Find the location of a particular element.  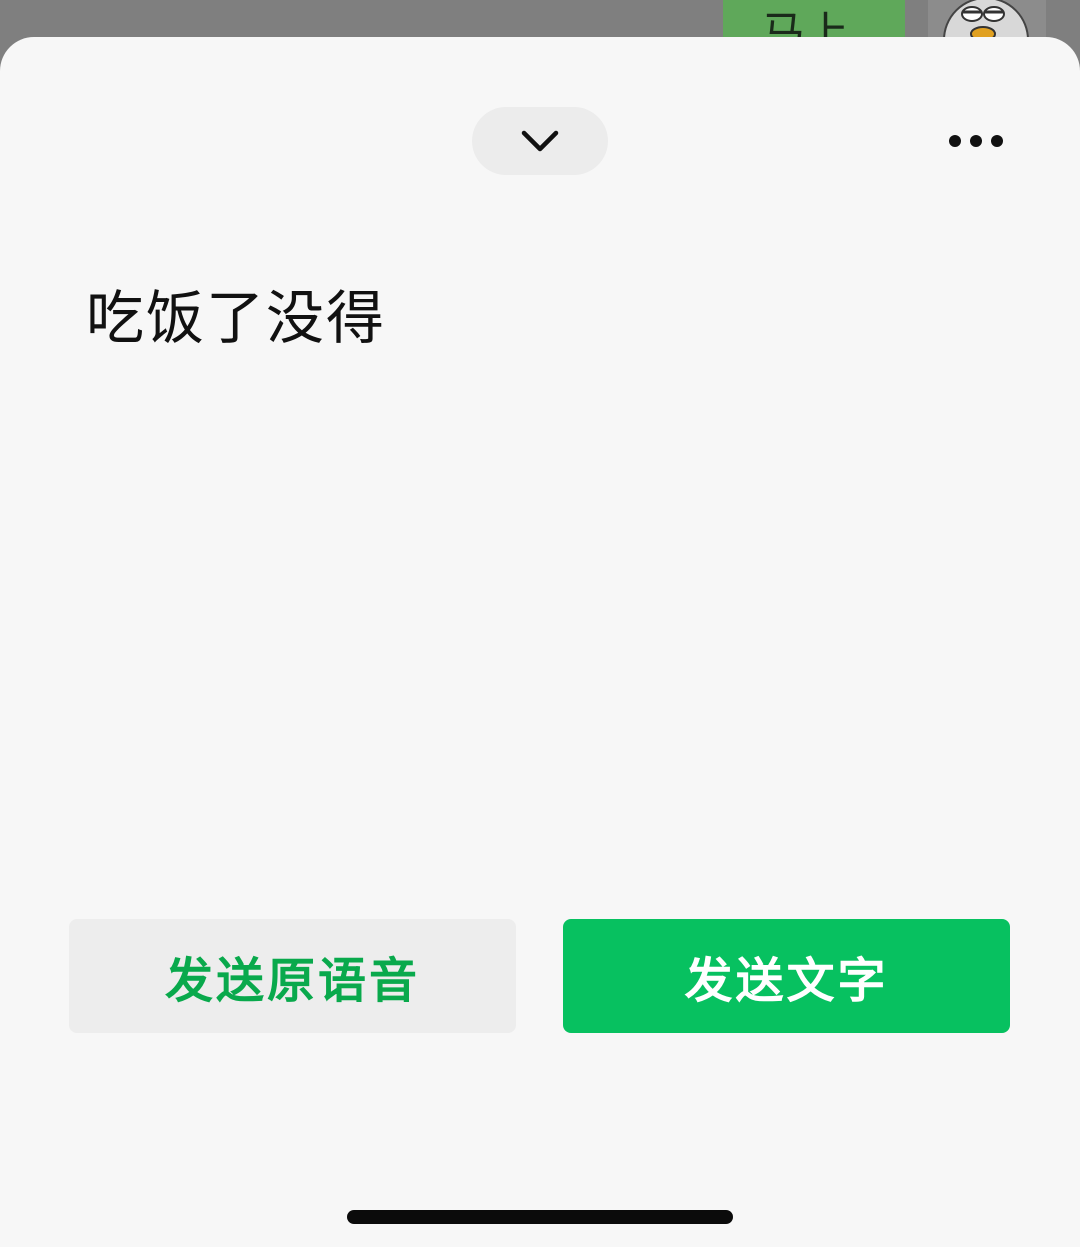

send-voice-button: 发送原语音 is located at coordinates (292, 976).